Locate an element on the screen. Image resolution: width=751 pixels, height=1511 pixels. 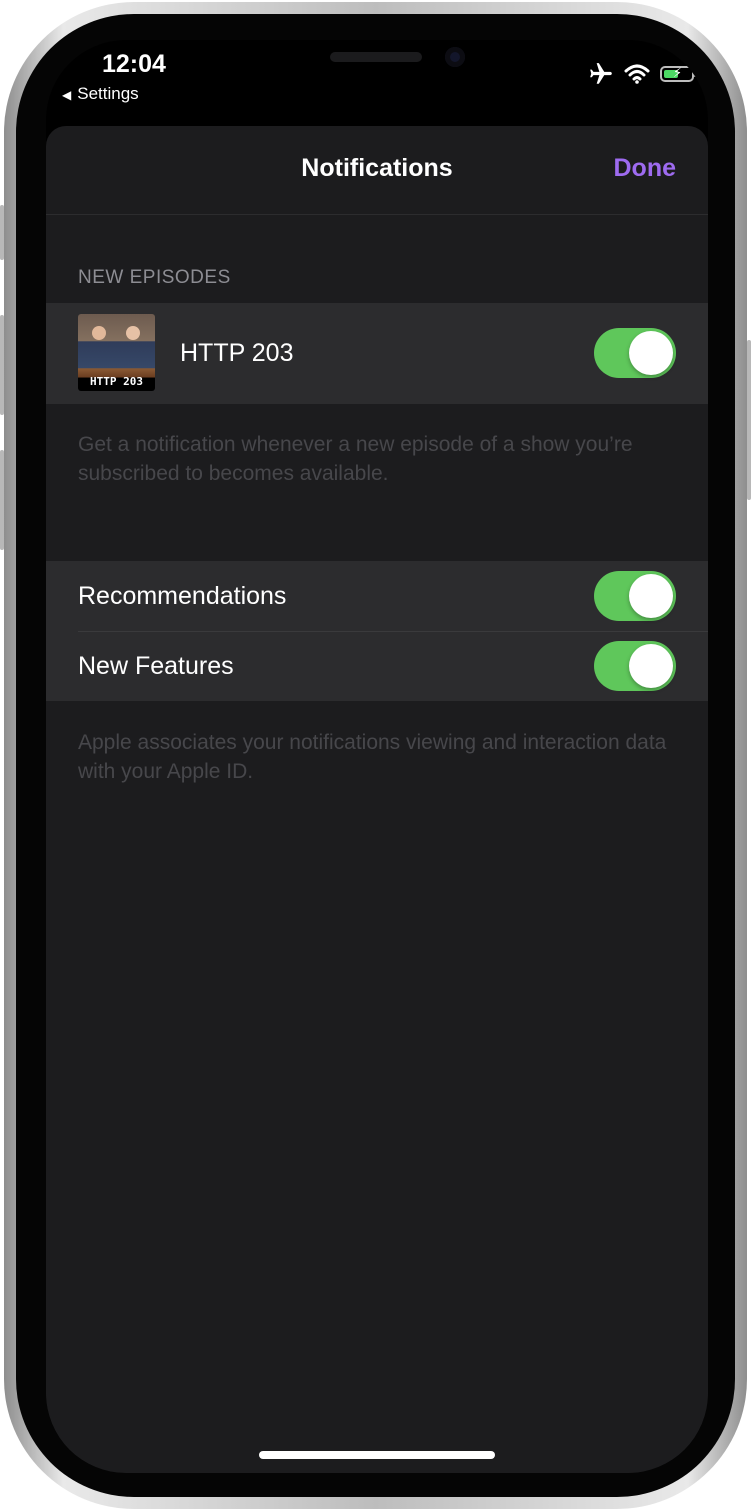
podcast-row: HTTP 203 HTTP 203 is located at coordinates (377, 353).